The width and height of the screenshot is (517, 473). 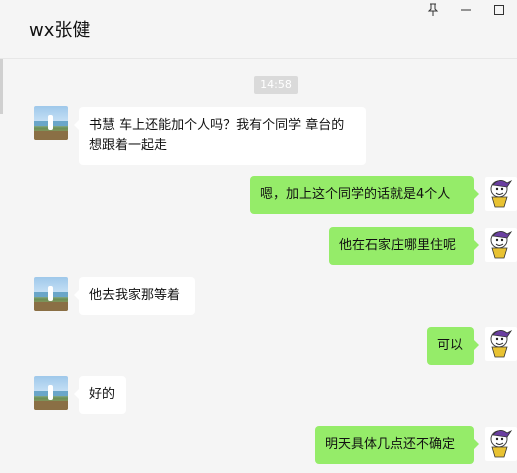 What do you see at coordinates (404, 246) in the screenshot?
I see `outgoing-message: 他在石家庄哪里住呢` at bounding box center [404, 246].